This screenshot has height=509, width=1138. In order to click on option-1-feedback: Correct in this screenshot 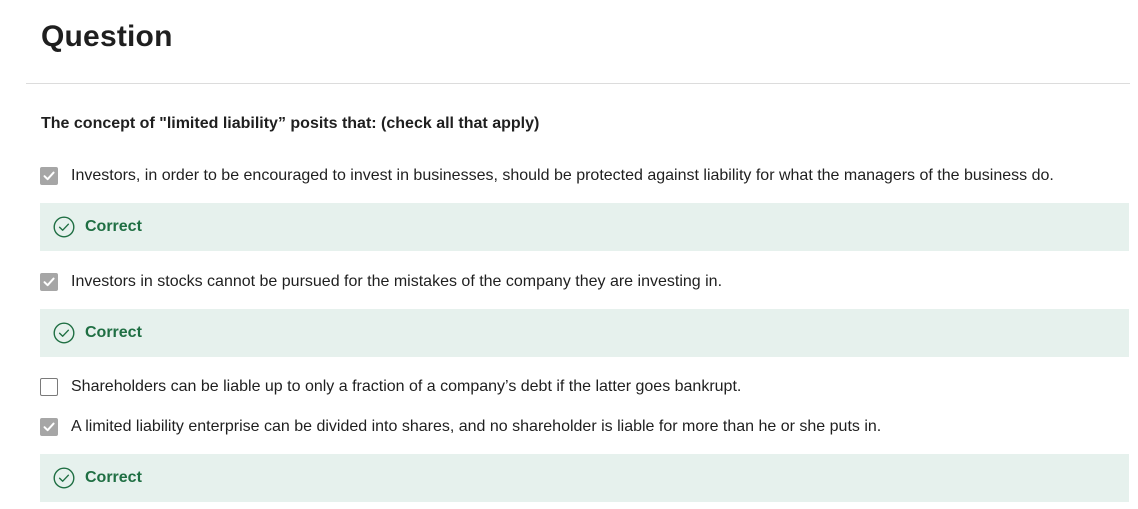, I will do `click(584, 227)`.